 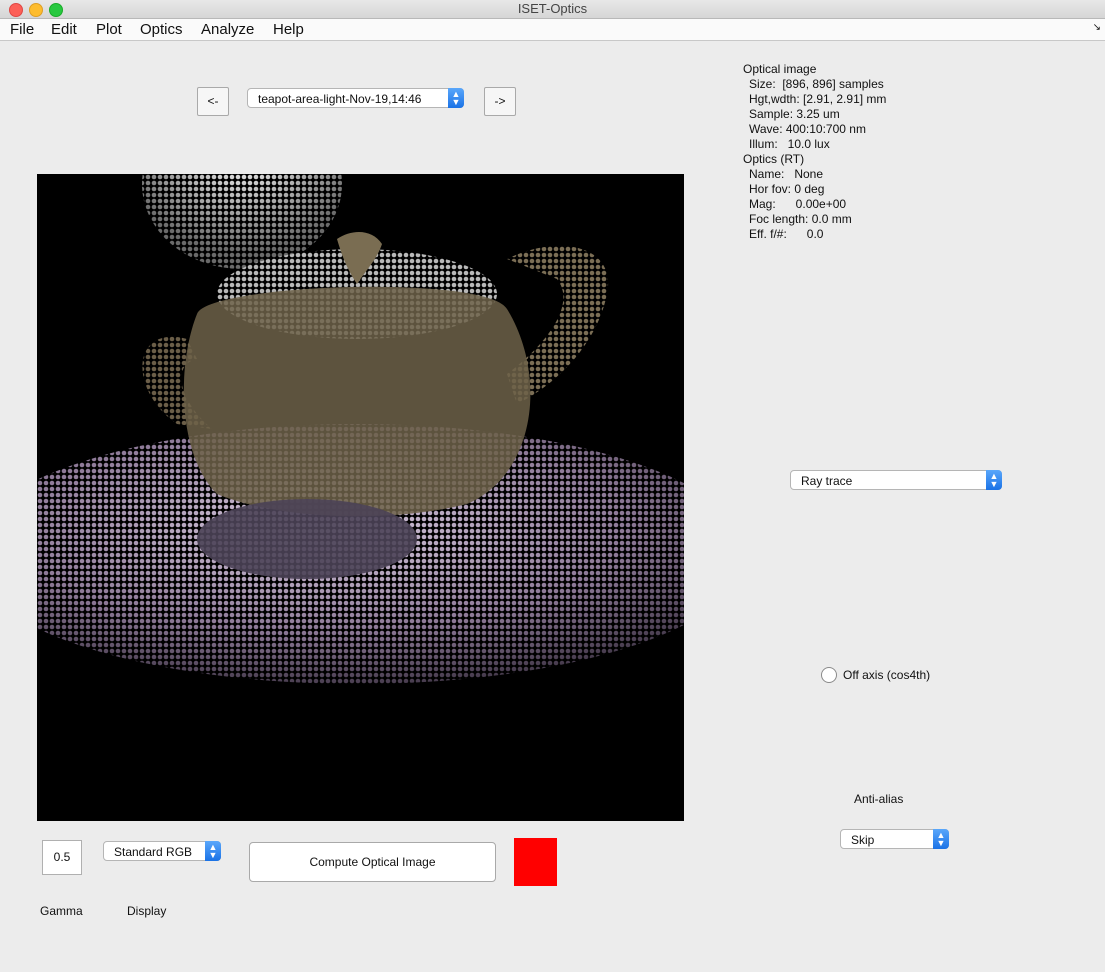 I want to click on display-label: Display, so click(x=147, y=911).